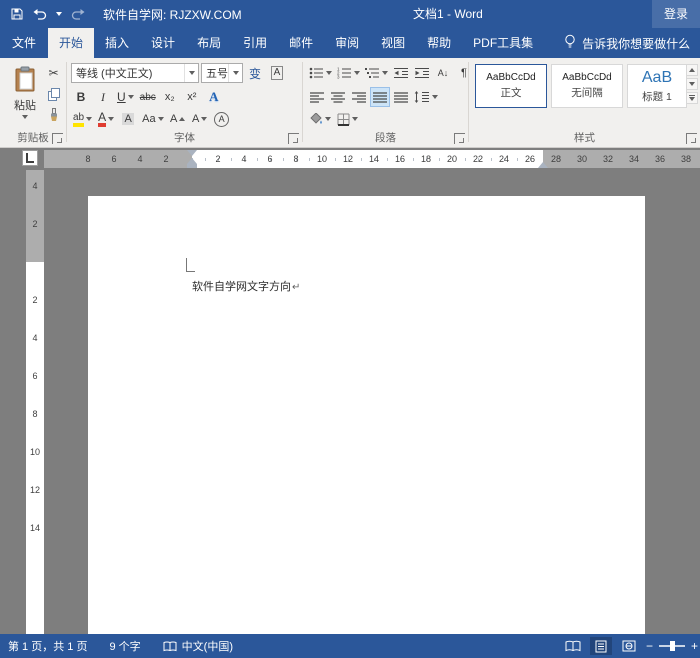 The image size is (700, 658). I want to click on save-icon, so click(17, 14).